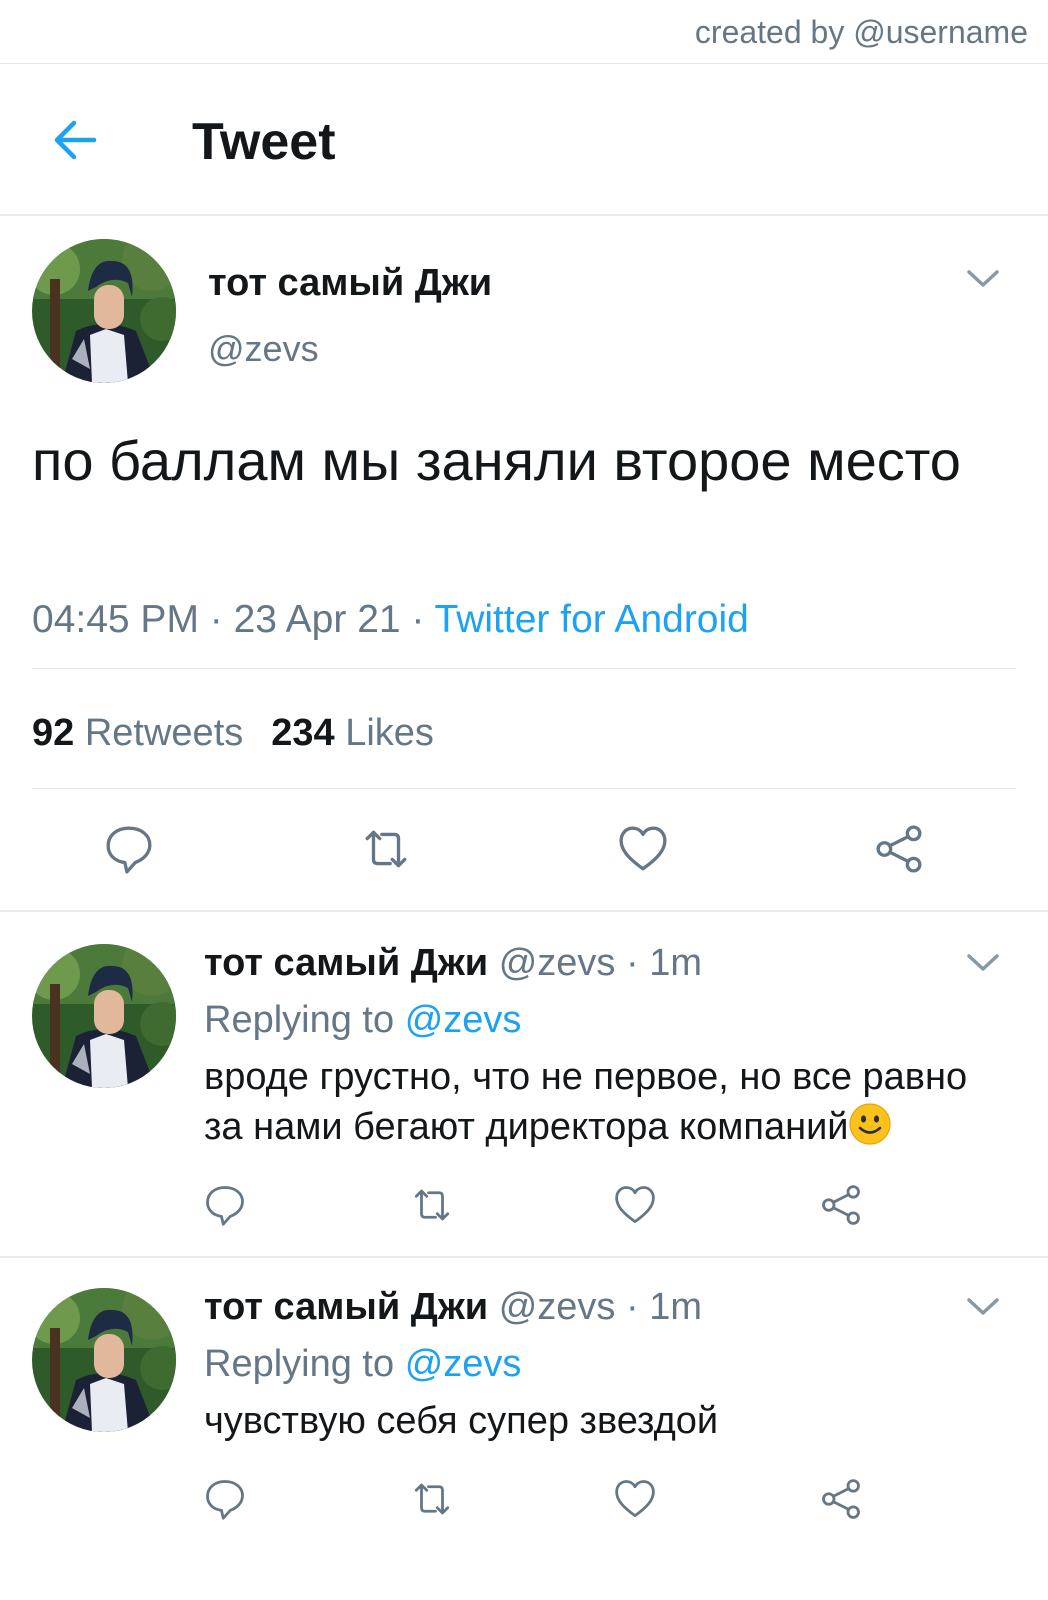 The image size is (1048, 1600). Describe the element at coordinates (317, 619) in the screenshot. I see `tweet-date: 23 Apr 21` at that location.